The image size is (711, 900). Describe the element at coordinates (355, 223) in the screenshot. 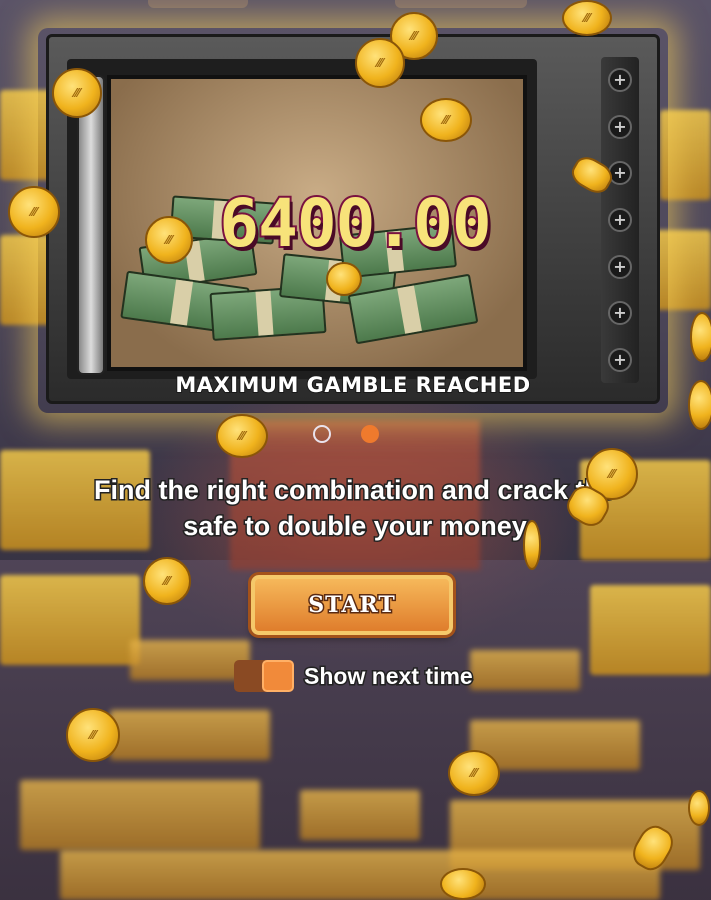

I see `win-amount: 6400.00` at that location.